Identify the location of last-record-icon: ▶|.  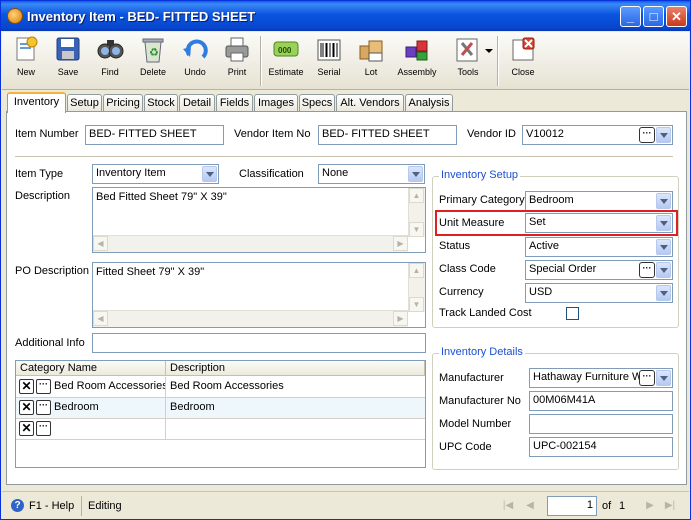
(670, 506).